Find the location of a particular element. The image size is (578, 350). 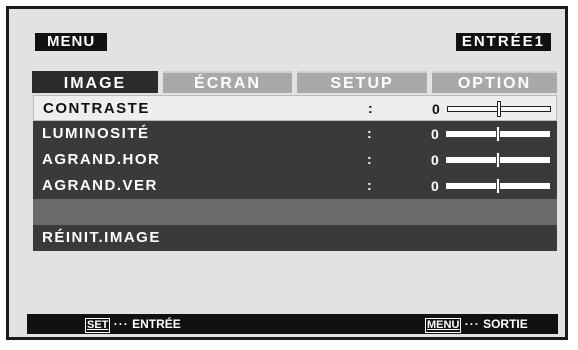

row-agrand-hor: AGRAND.HOR : 0 is located at coordinates (295, 160).